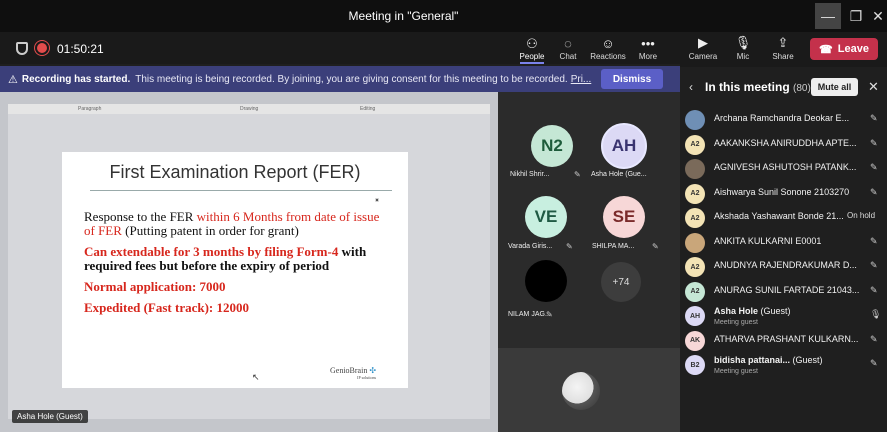 Image resolution: width=887 pixels, height=432 pixels. What do you see at coordinates (373, 370) in the screenshot?
I see `brand-icon: ✣` at bounding box center [373, 370].